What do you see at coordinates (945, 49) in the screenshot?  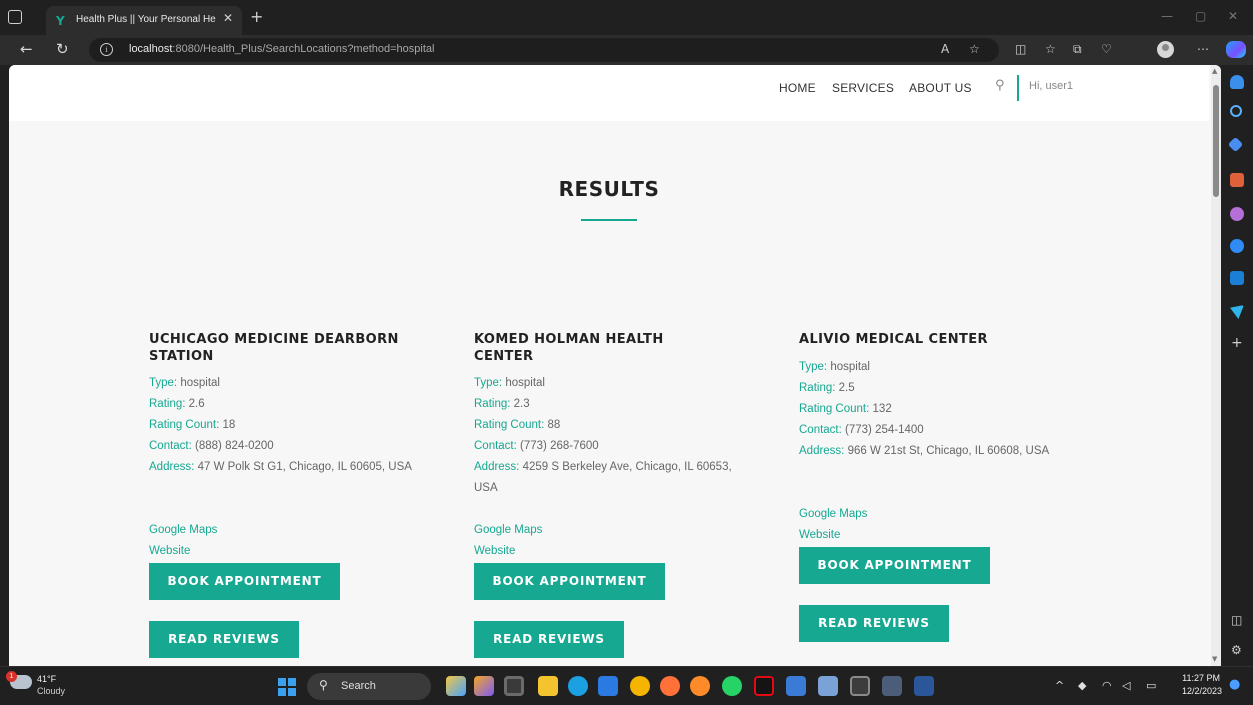 I see `read-aloud-icon: A` at bounding box center [945, 49].